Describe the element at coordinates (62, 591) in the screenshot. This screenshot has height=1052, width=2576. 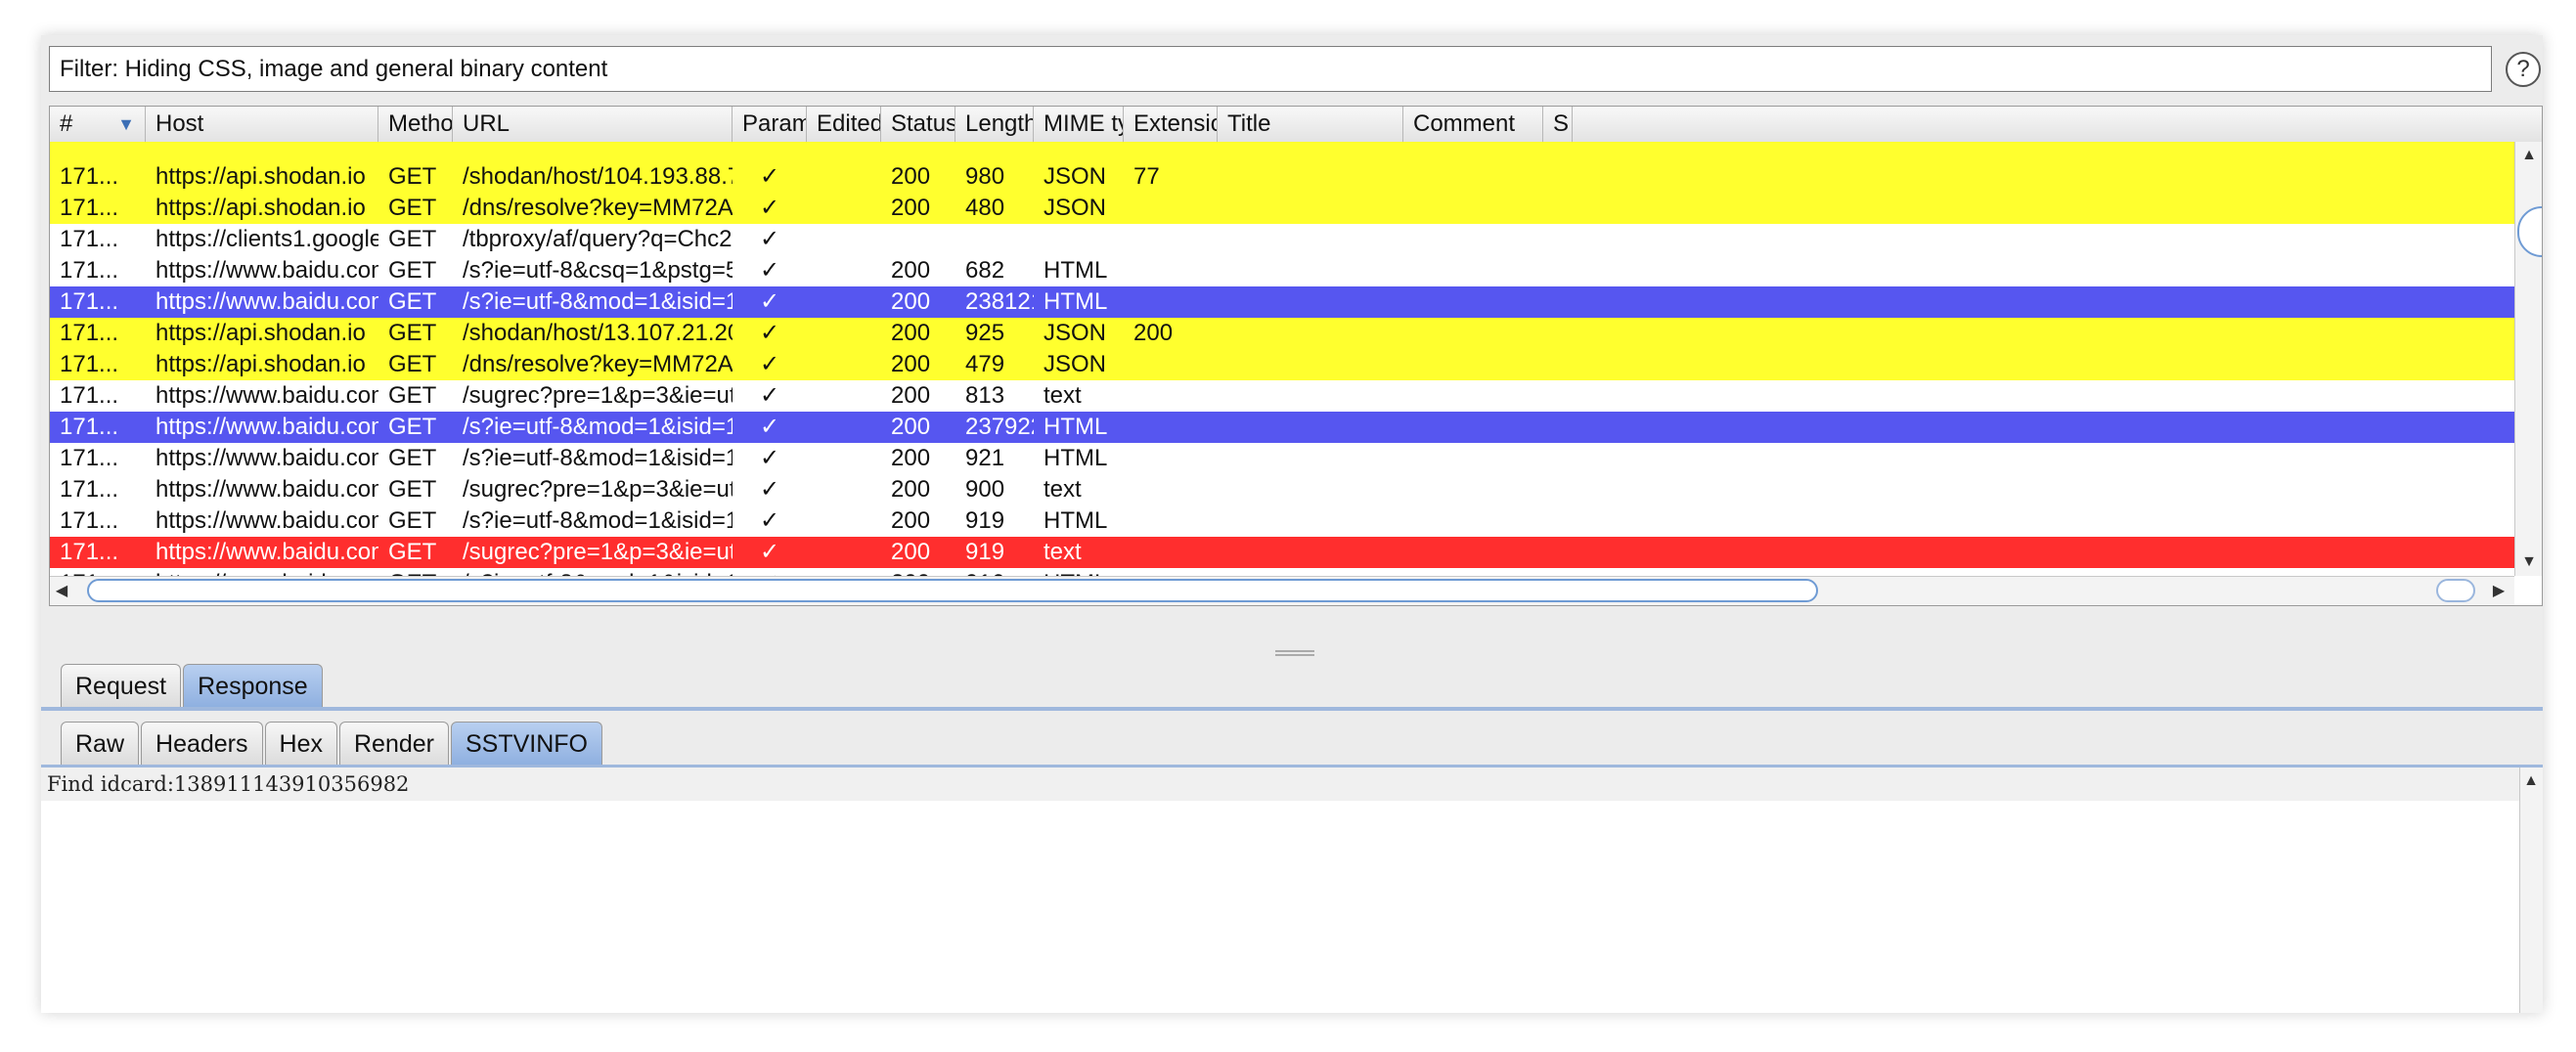
I see `scroll-left-icon: ◀` at that location.